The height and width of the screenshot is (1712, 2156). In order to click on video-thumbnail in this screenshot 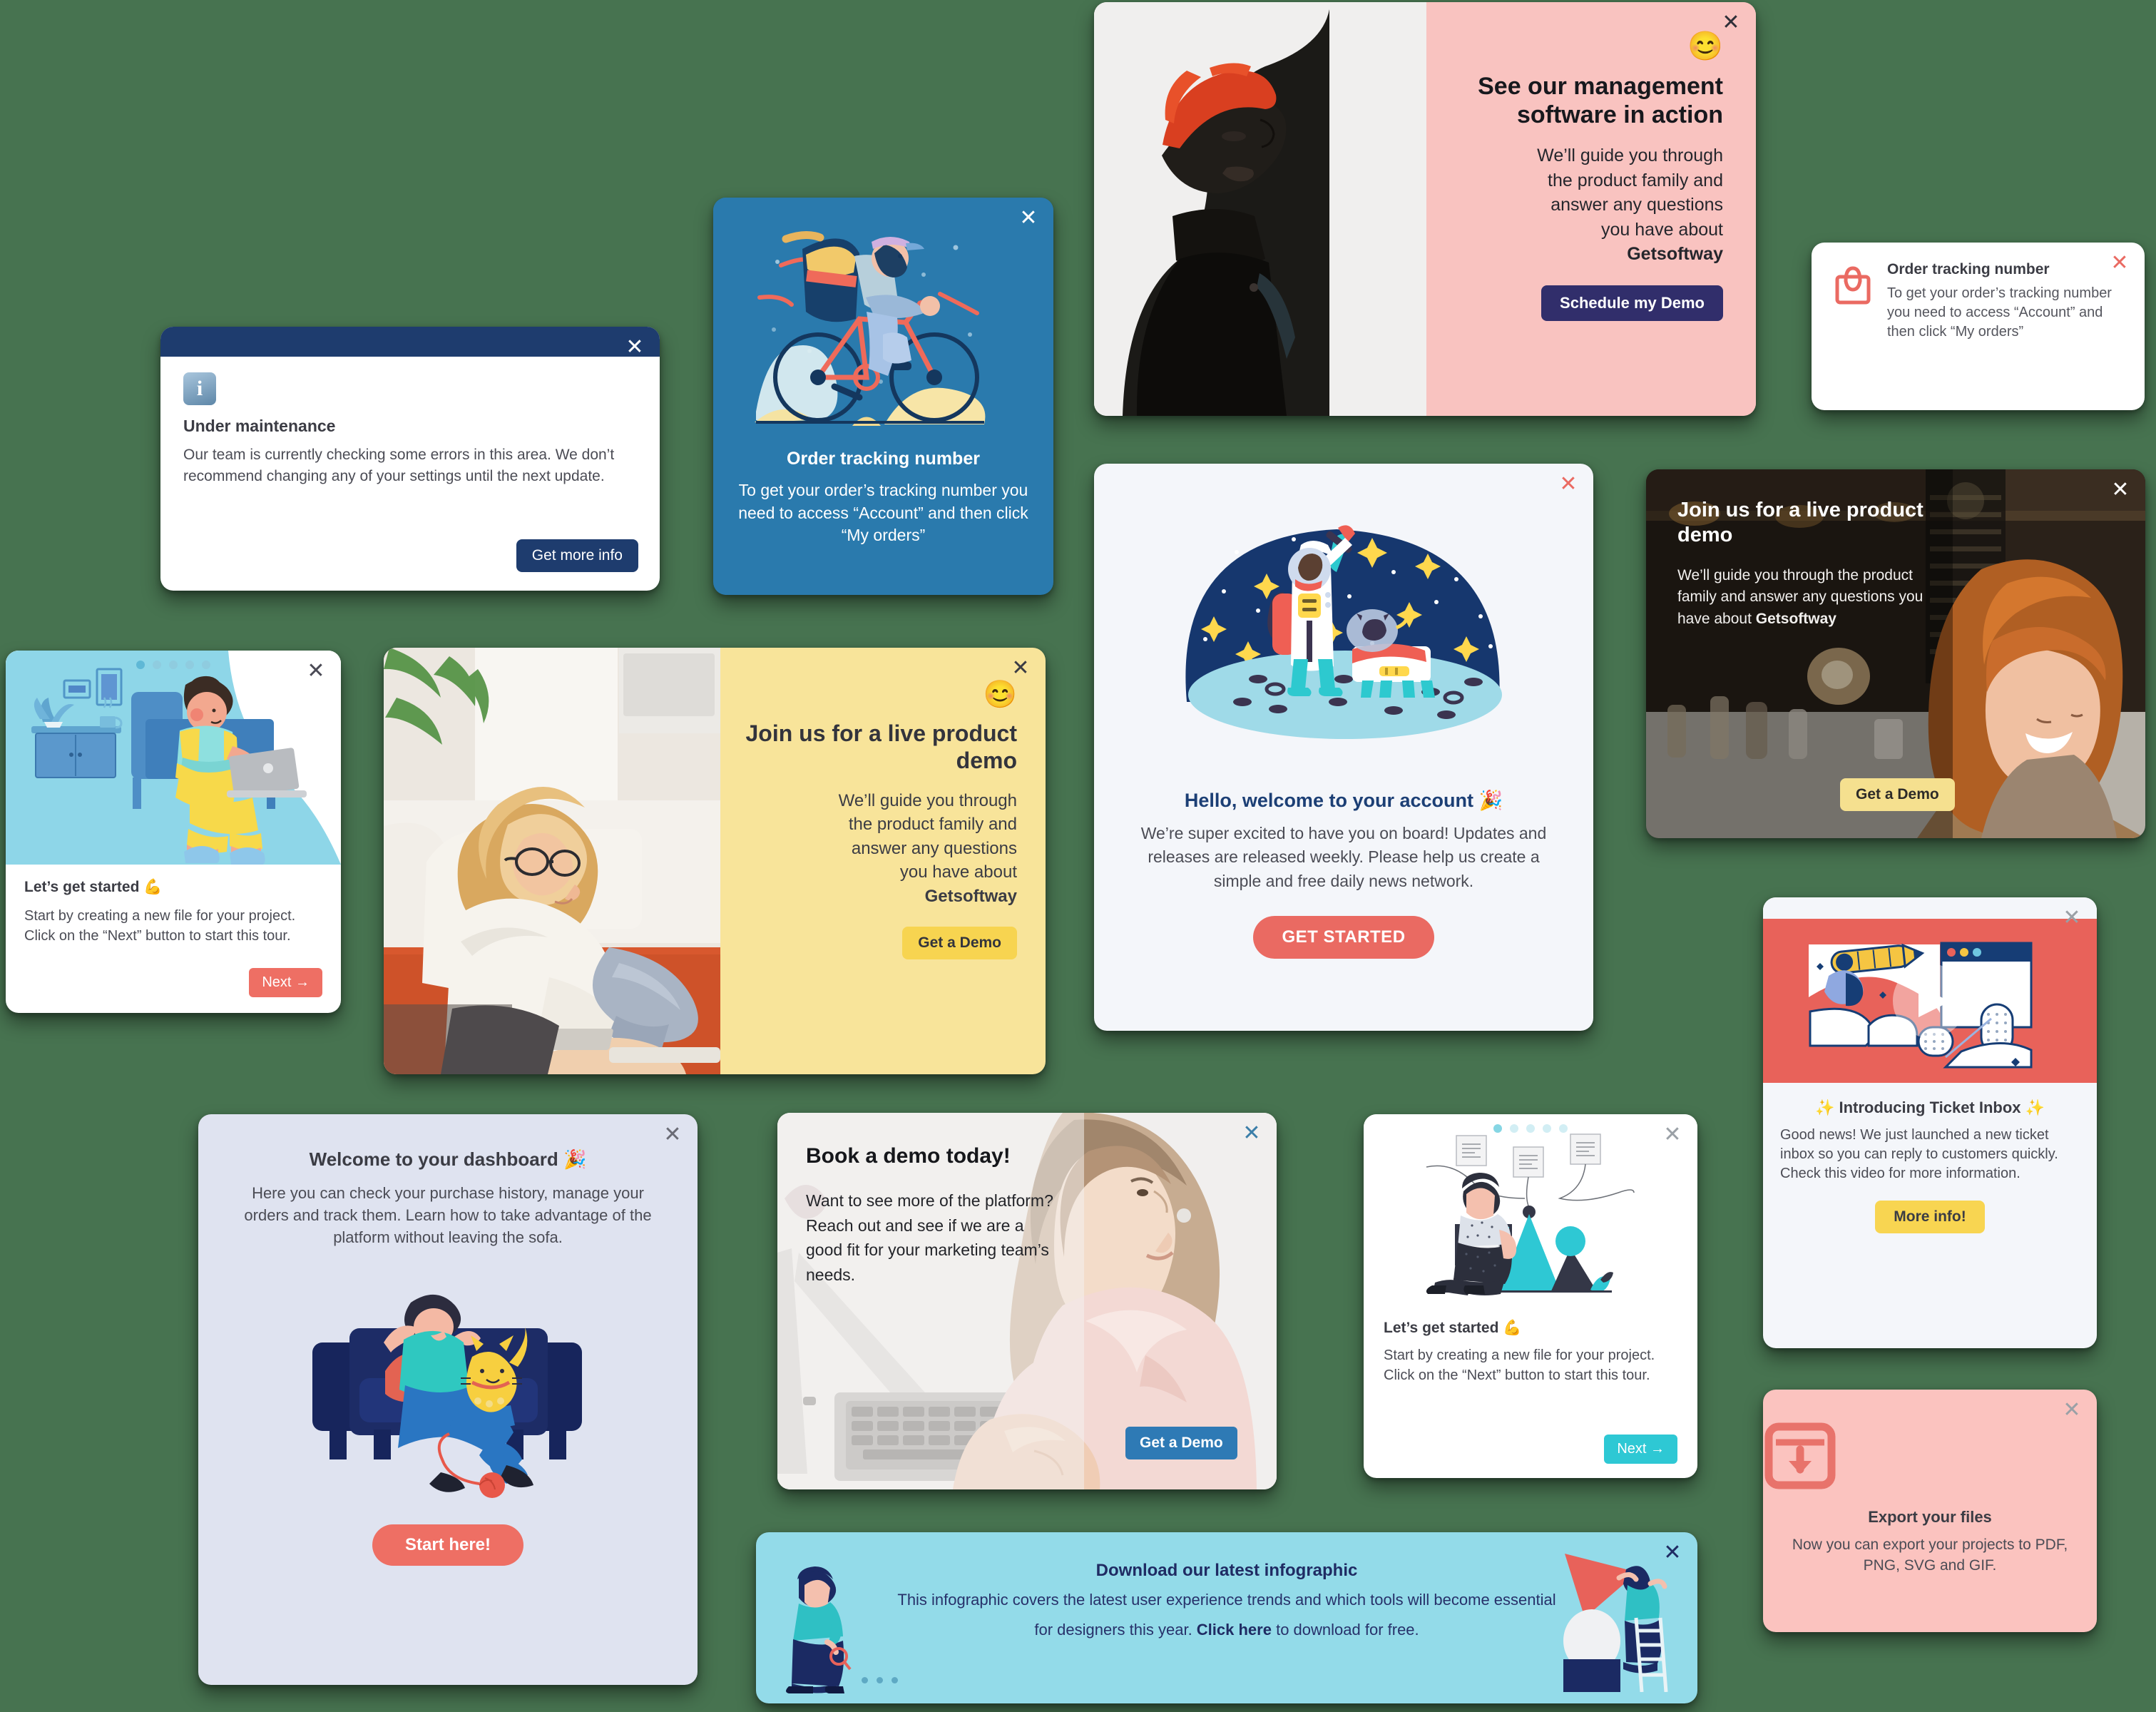, I will do `click(1930, 1001)`.